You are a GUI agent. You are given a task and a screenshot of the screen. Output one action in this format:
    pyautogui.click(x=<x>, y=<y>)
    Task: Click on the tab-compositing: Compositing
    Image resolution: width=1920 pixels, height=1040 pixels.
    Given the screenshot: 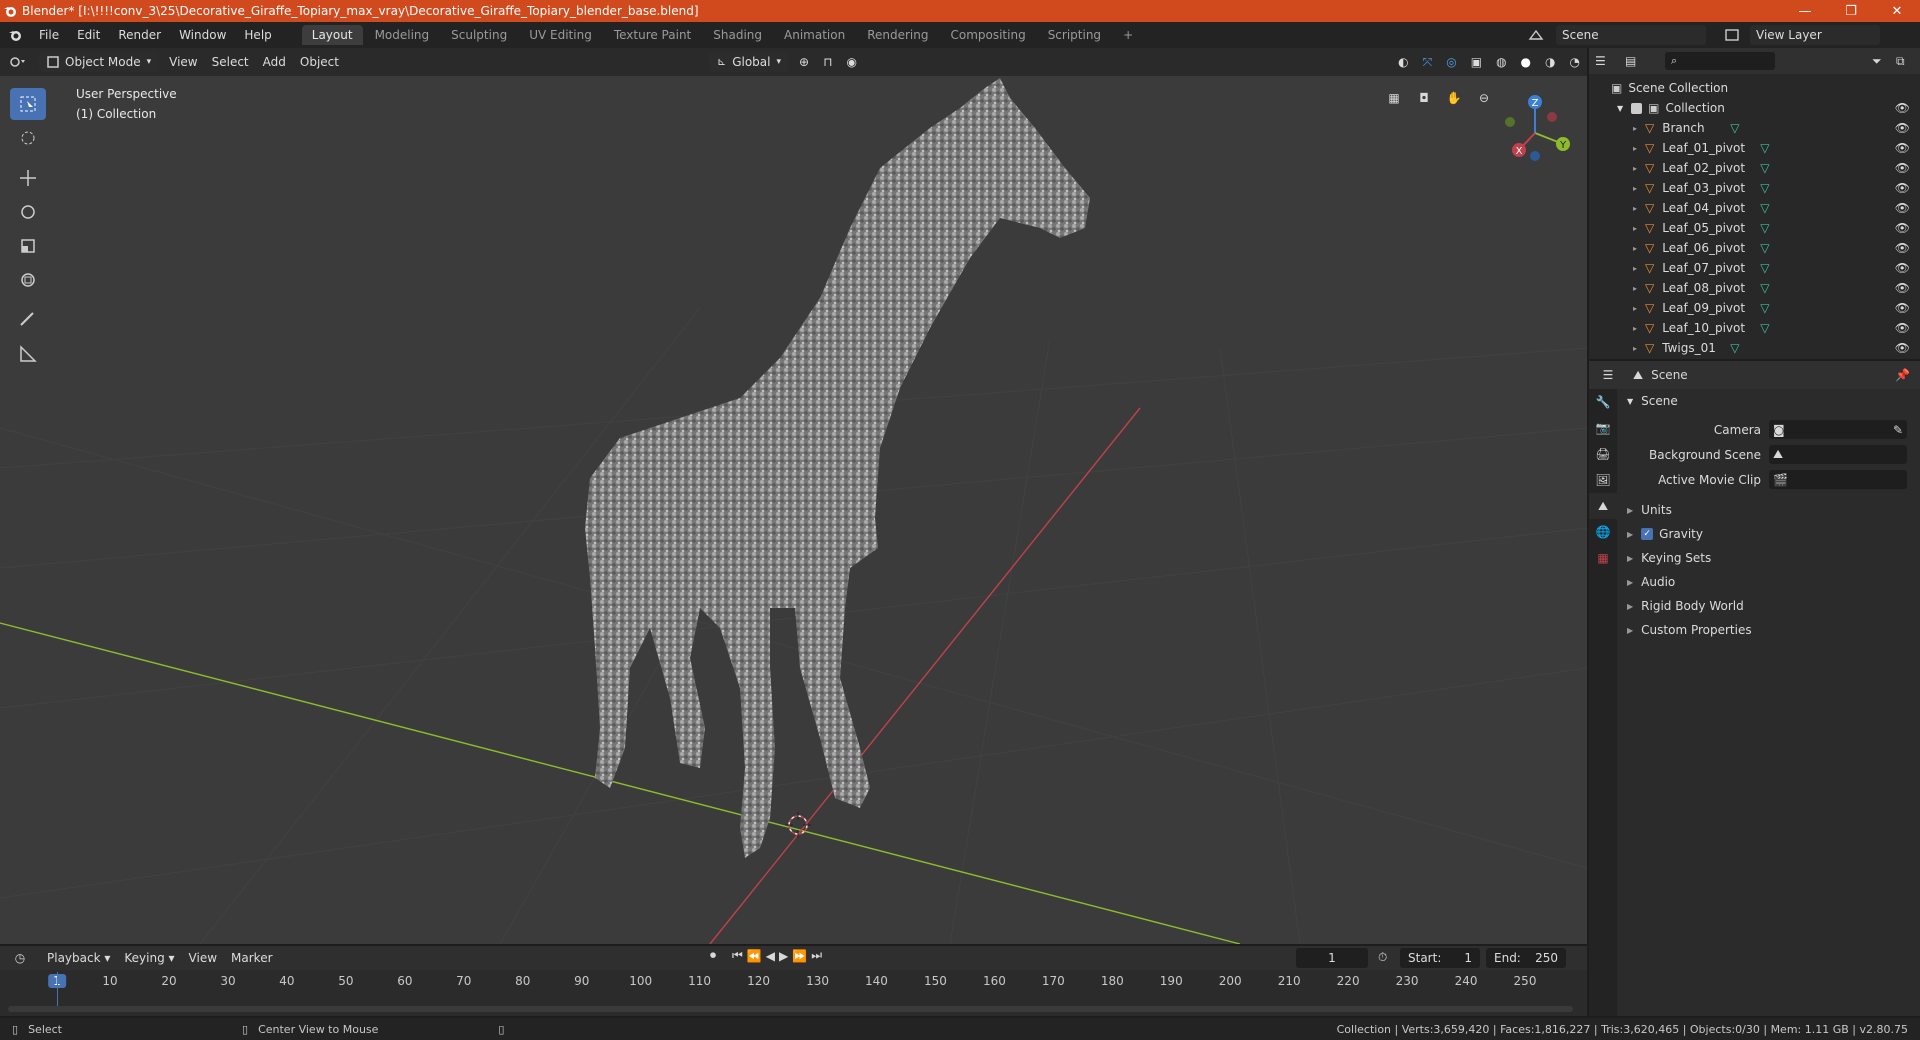 What is the action you would take?
    pyautogui.click(x=987, y=35)
    